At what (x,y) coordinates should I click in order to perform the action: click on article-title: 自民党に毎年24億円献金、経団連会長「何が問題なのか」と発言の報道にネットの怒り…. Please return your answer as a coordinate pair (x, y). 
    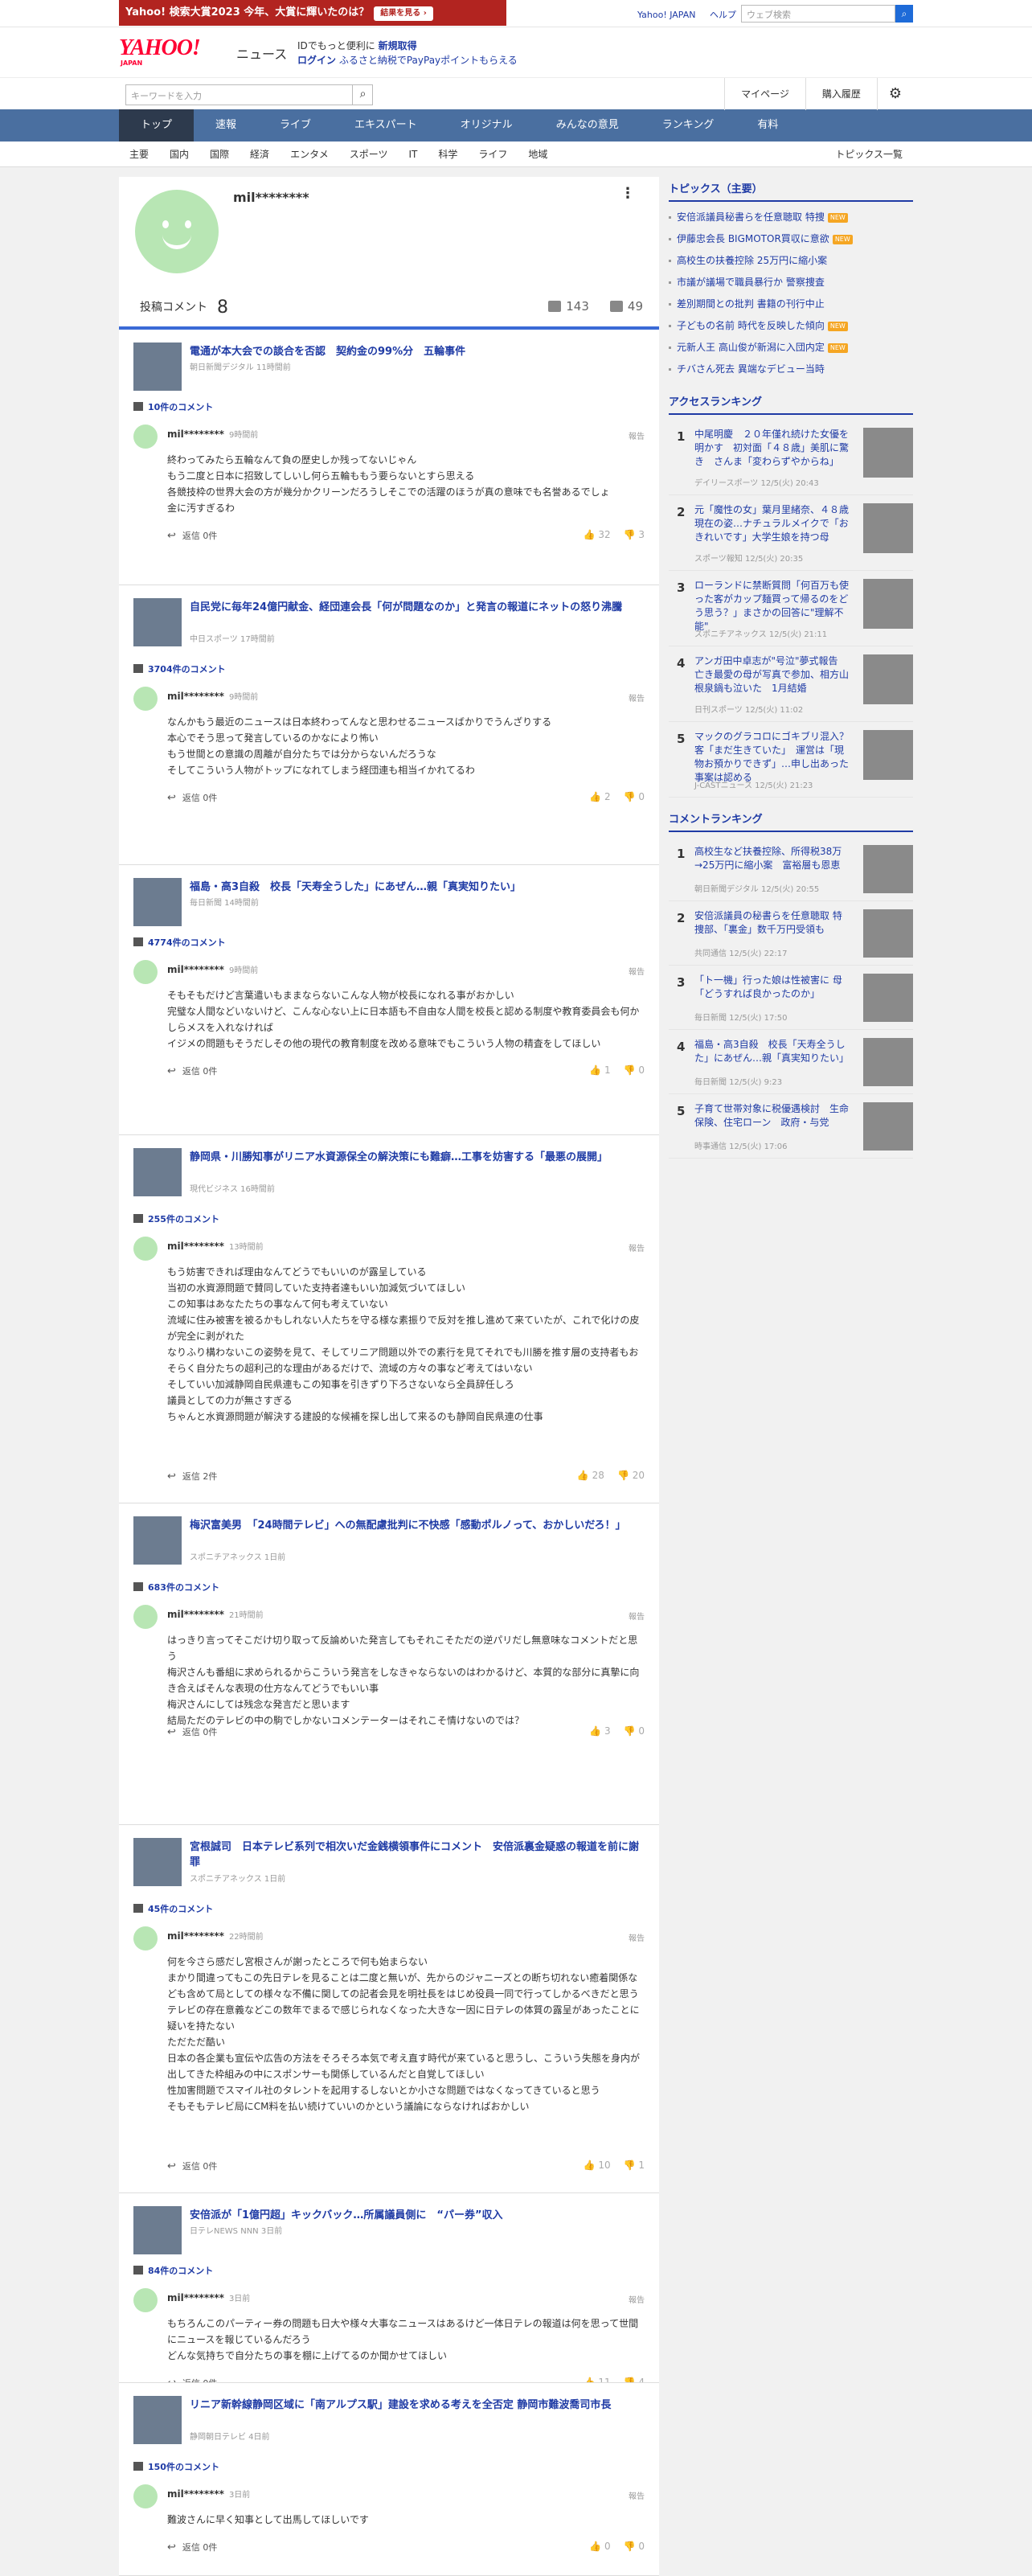
    Looking at the image, I should click on (418, 607).